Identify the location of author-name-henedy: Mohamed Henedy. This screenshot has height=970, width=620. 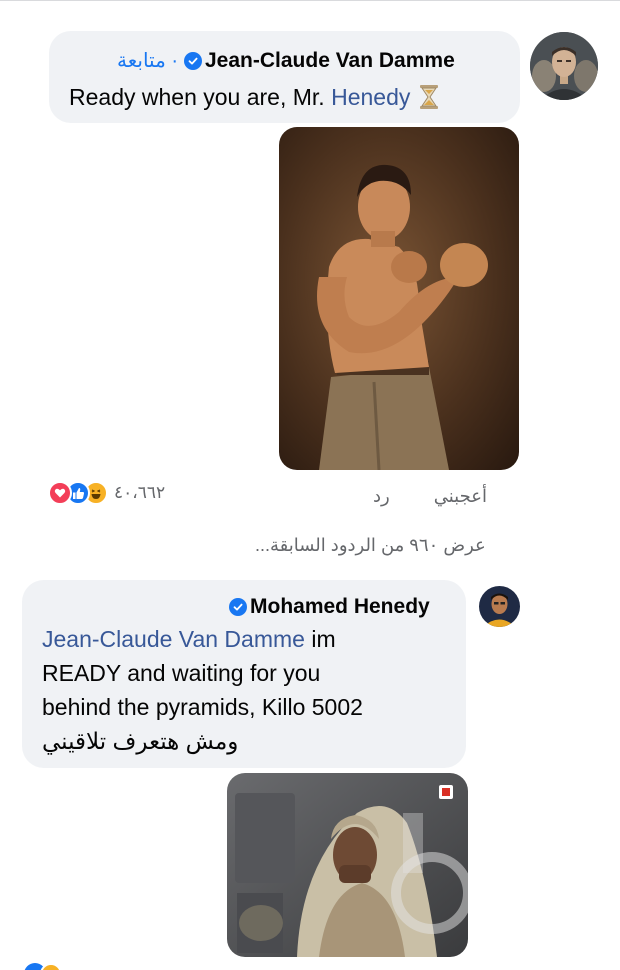
(340, 607).